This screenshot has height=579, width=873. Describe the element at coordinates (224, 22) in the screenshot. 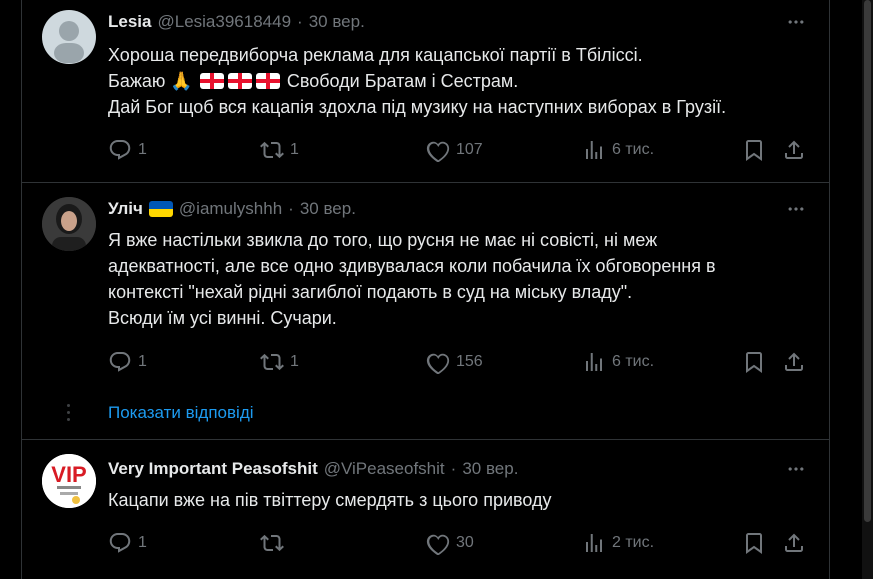

I see `user-handle: @Lesia39618449` at that location.